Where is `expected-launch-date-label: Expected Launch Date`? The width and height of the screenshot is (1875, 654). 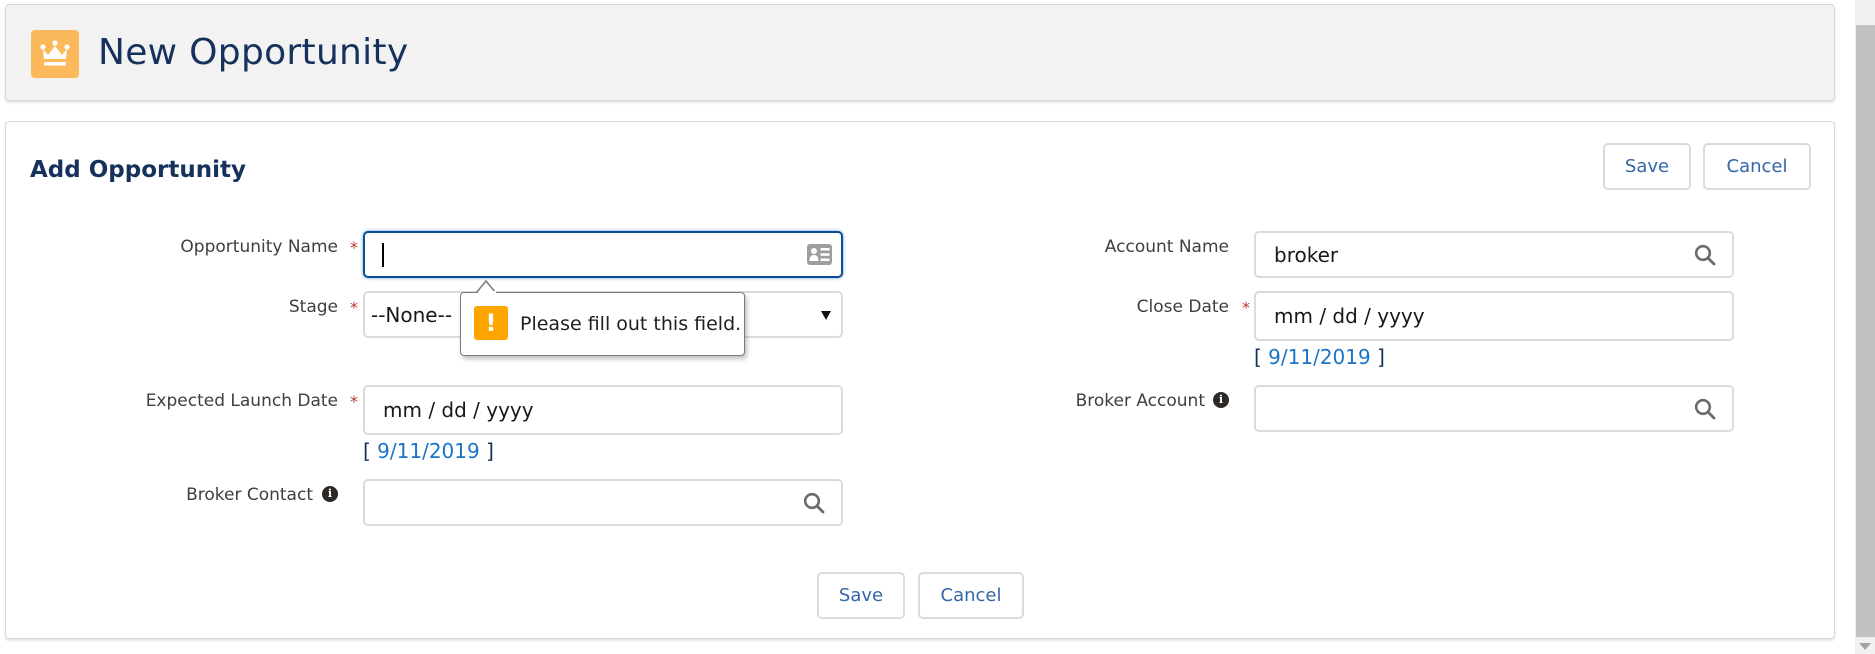
expected-launch-date-label: Expected Launch Date is located at coordinates (241, 401).